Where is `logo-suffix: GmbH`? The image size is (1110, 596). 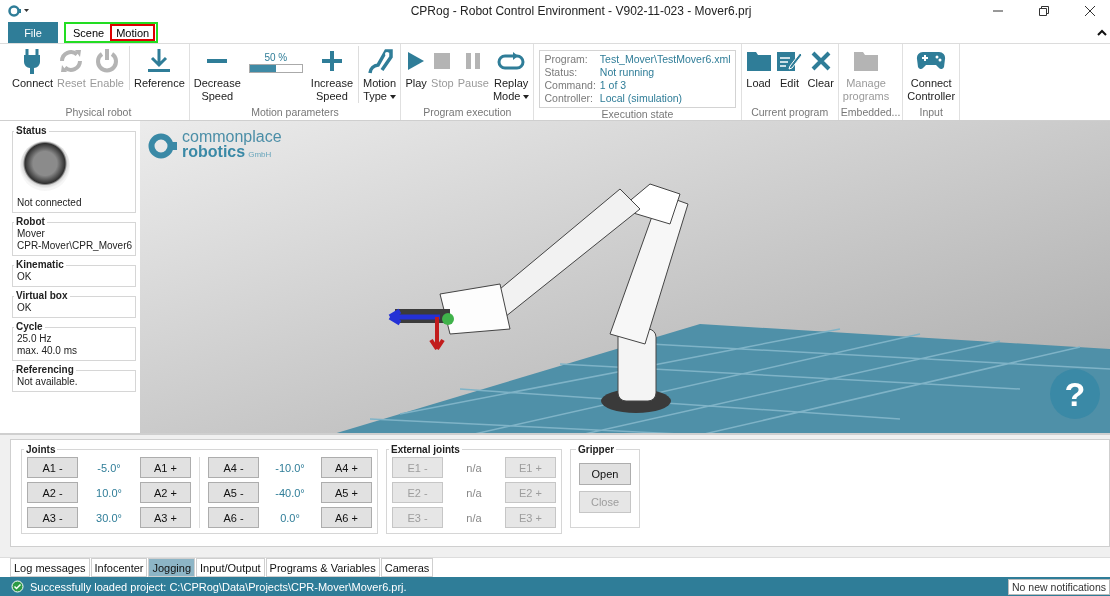
logo-suffix: GmbH is located at coordinates (260, 154).